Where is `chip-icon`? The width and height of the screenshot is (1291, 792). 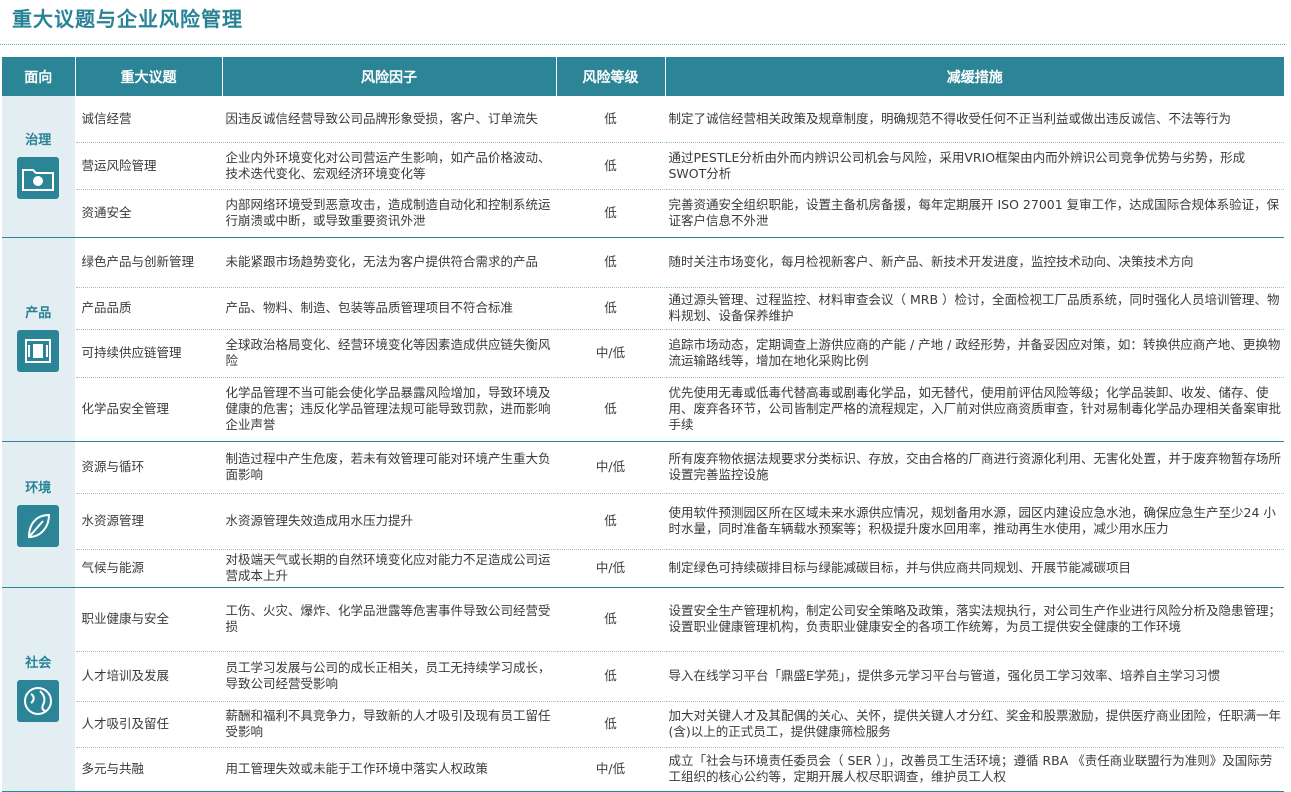 chip-icon is located at coordinates (38, 351).